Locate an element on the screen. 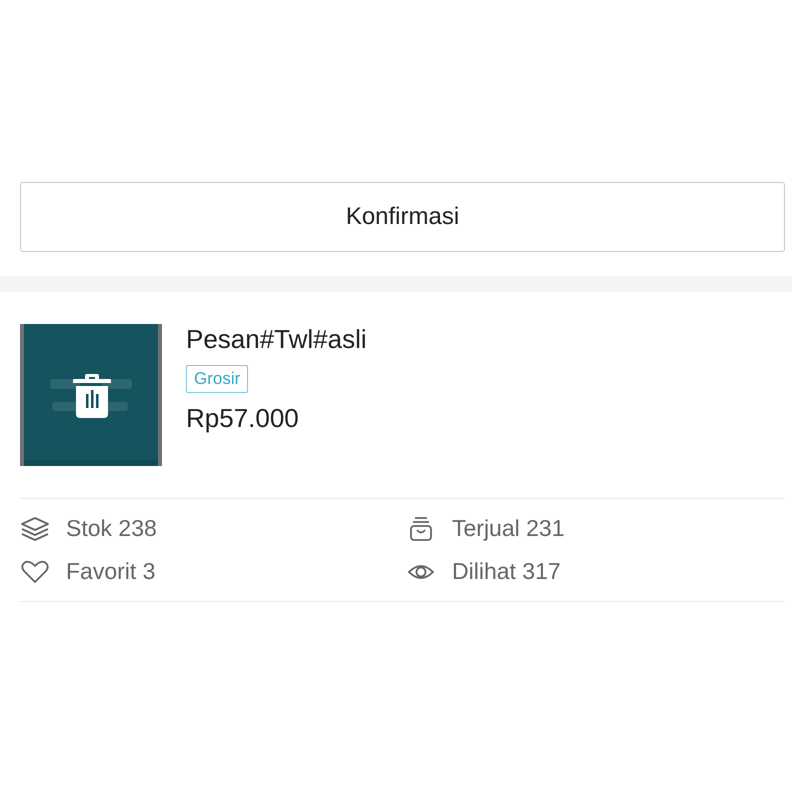  confirm-button: Konfirmasi is located at coordinates (402, 217).